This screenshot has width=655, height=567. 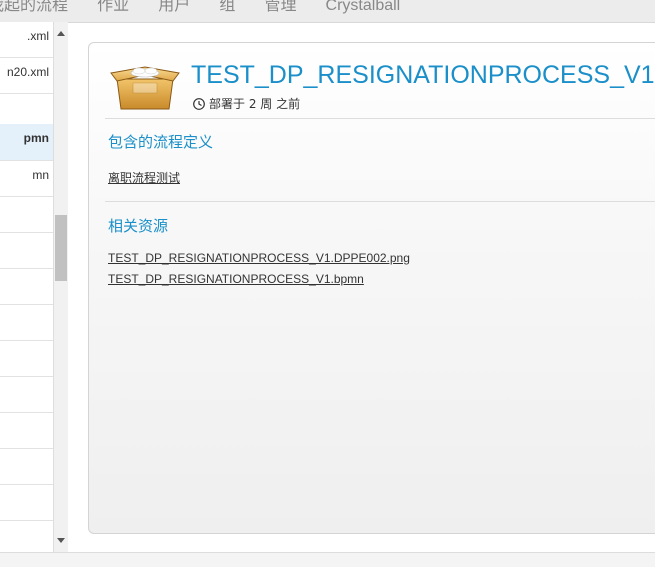 I want to click on tab-manage: 管理, so click(x=280, y=8).